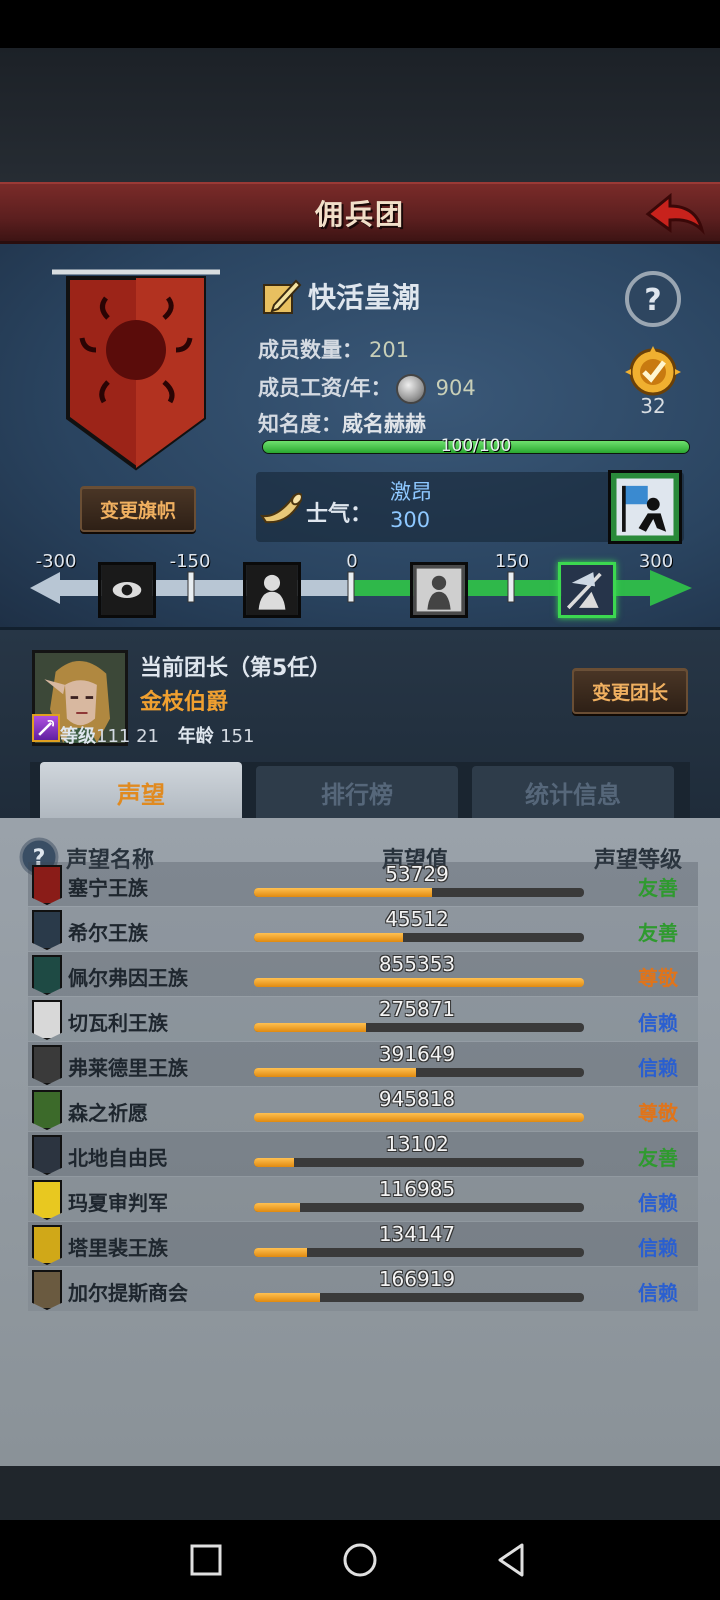  I want to click on guild-name: 快活皇潮, so click(364, 297).